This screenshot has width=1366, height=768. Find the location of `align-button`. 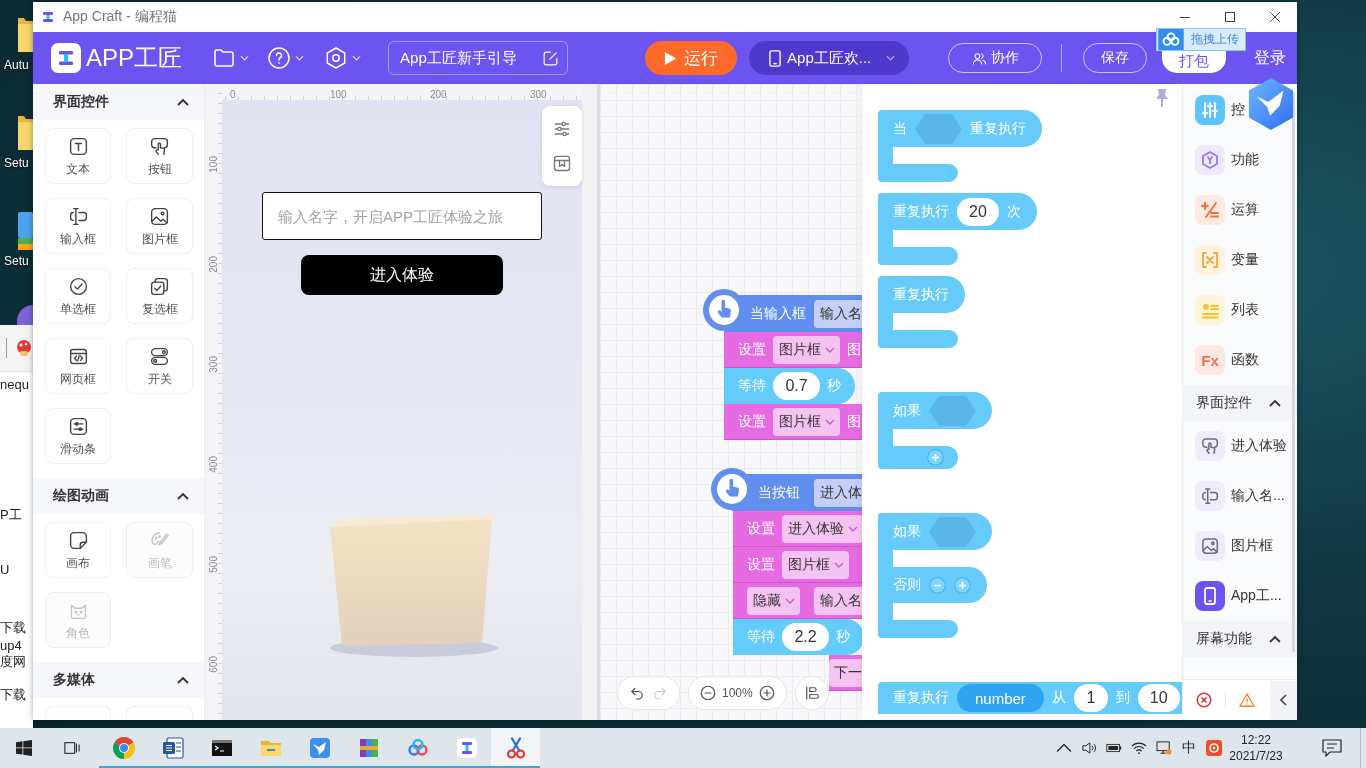

align-button is located at coordinates (811, 693).